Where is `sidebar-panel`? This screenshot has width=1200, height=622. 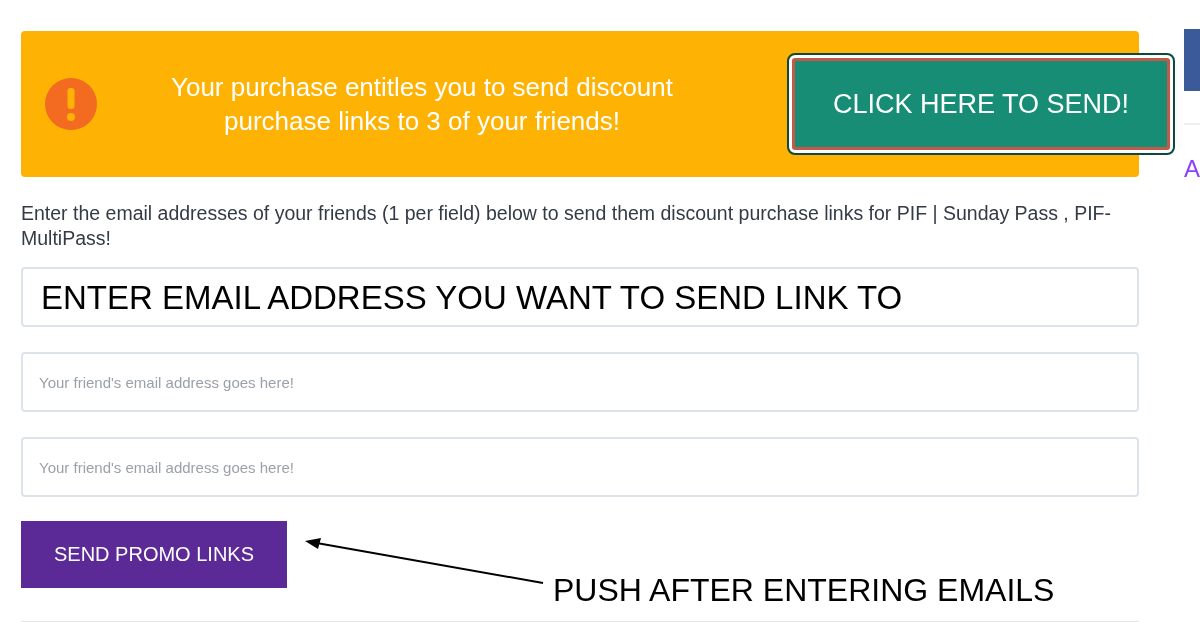 sidebar-panel is located at coordinates (1192, 60).